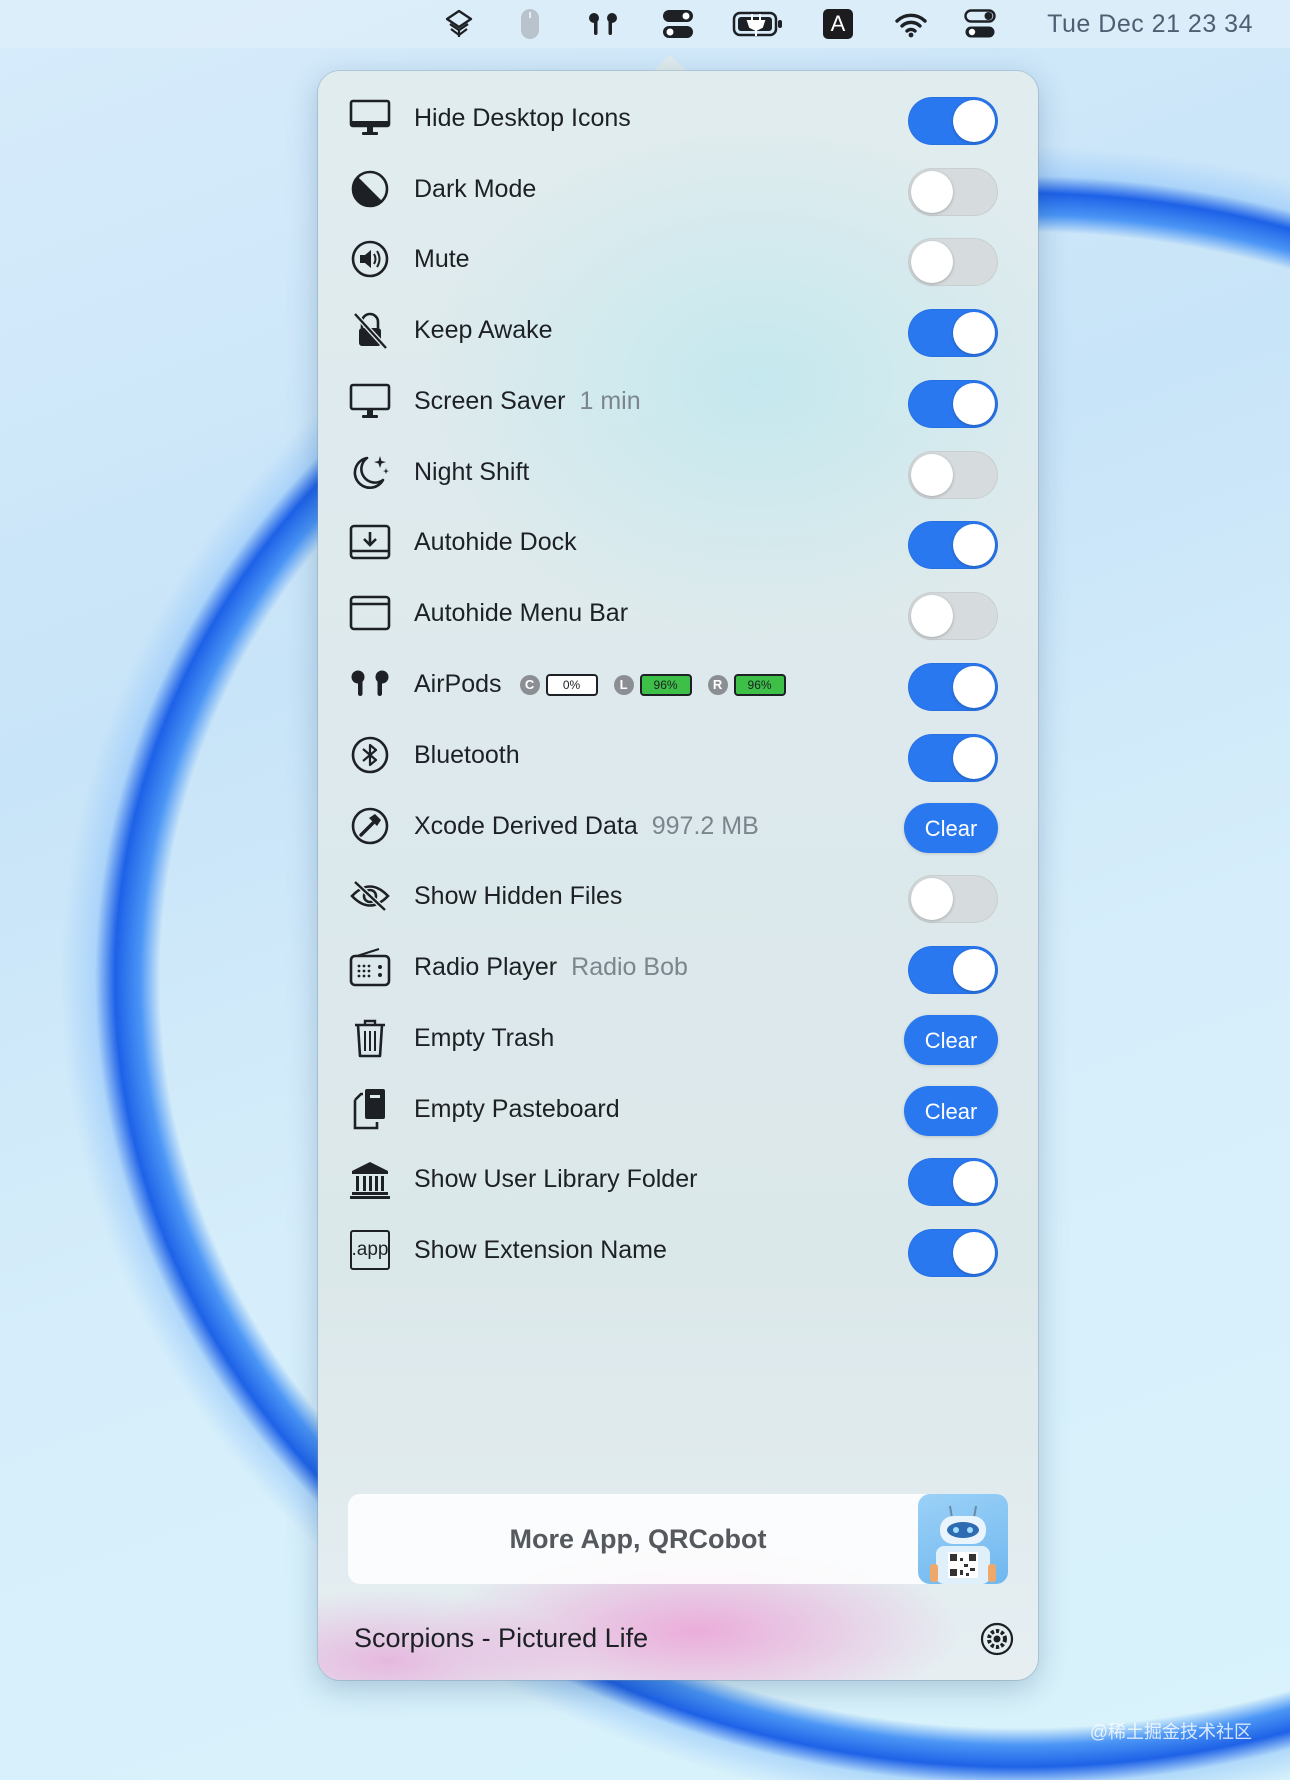 The image size is (1290, 1780). I want to click on airpods-battery-levels: C 0% L 96% R 96%, so click(652, 684).